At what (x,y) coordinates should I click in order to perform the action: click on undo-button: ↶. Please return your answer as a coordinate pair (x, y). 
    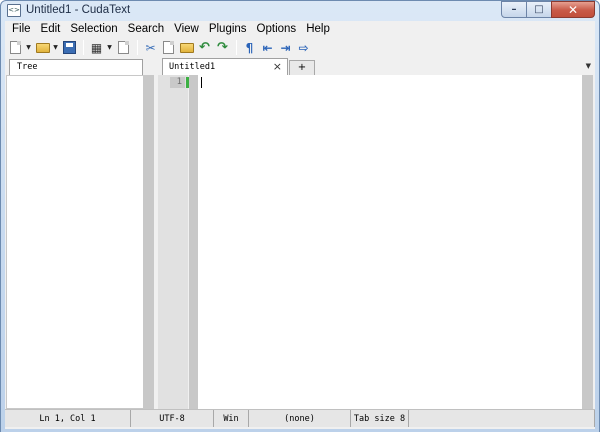
    Looking at the image, I should click on (204, 48).